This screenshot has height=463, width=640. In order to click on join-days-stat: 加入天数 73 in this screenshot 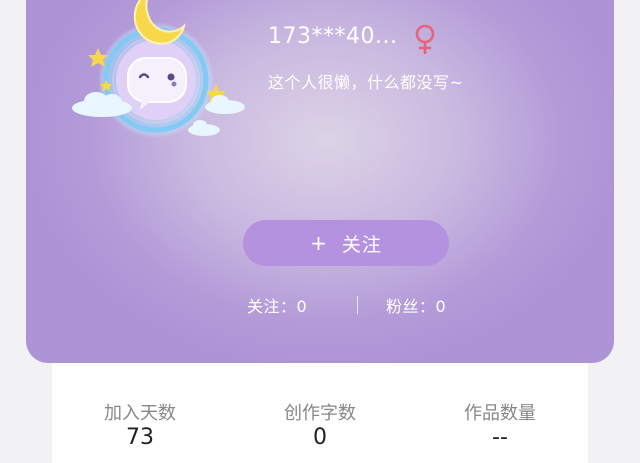, I will do `click(140, 424)`.